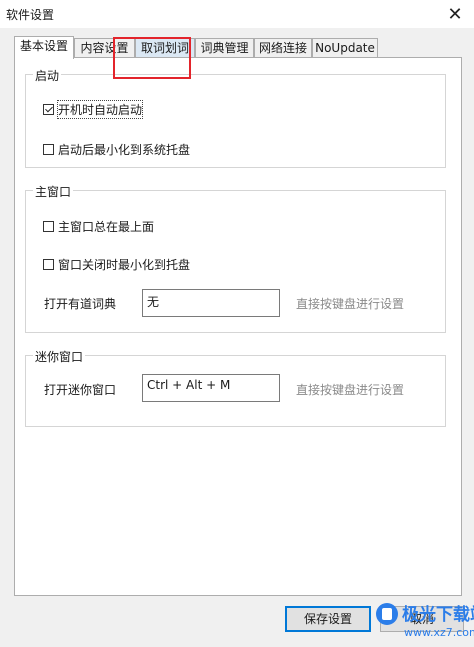  I want to click on hotkey-open-mini-window-input: Ctrl + Alt + M, so click(211, 388).